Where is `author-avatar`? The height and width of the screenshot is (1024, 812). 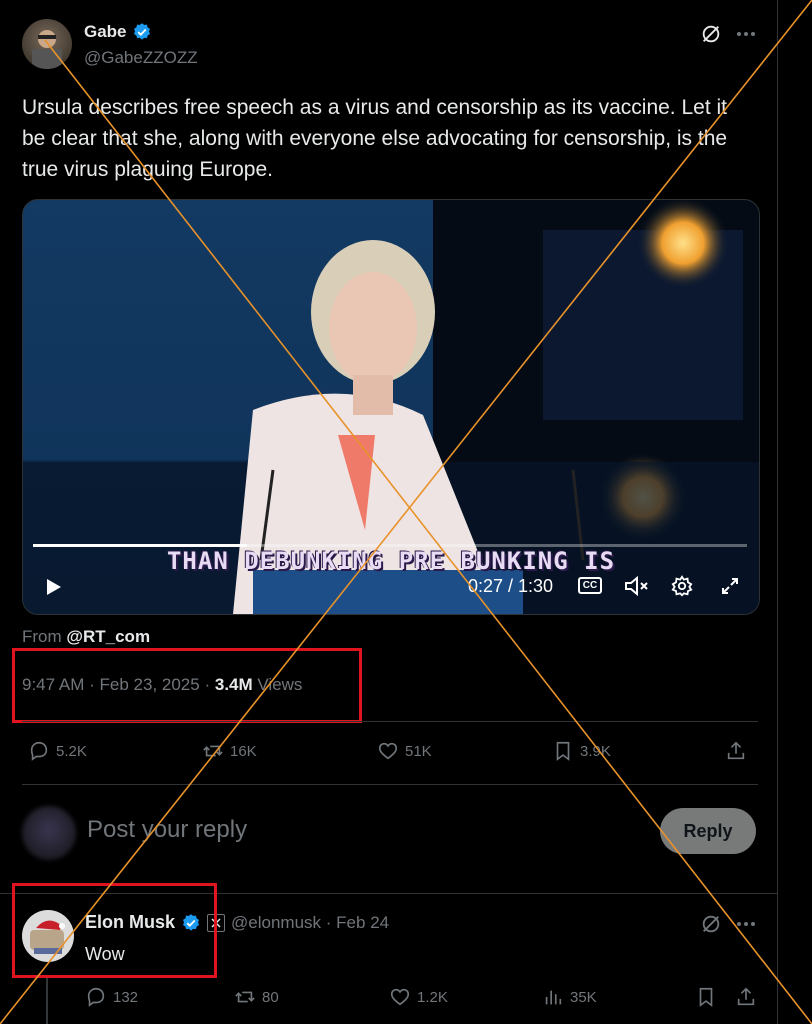
author-avatar is located at coordinates (47, 44).